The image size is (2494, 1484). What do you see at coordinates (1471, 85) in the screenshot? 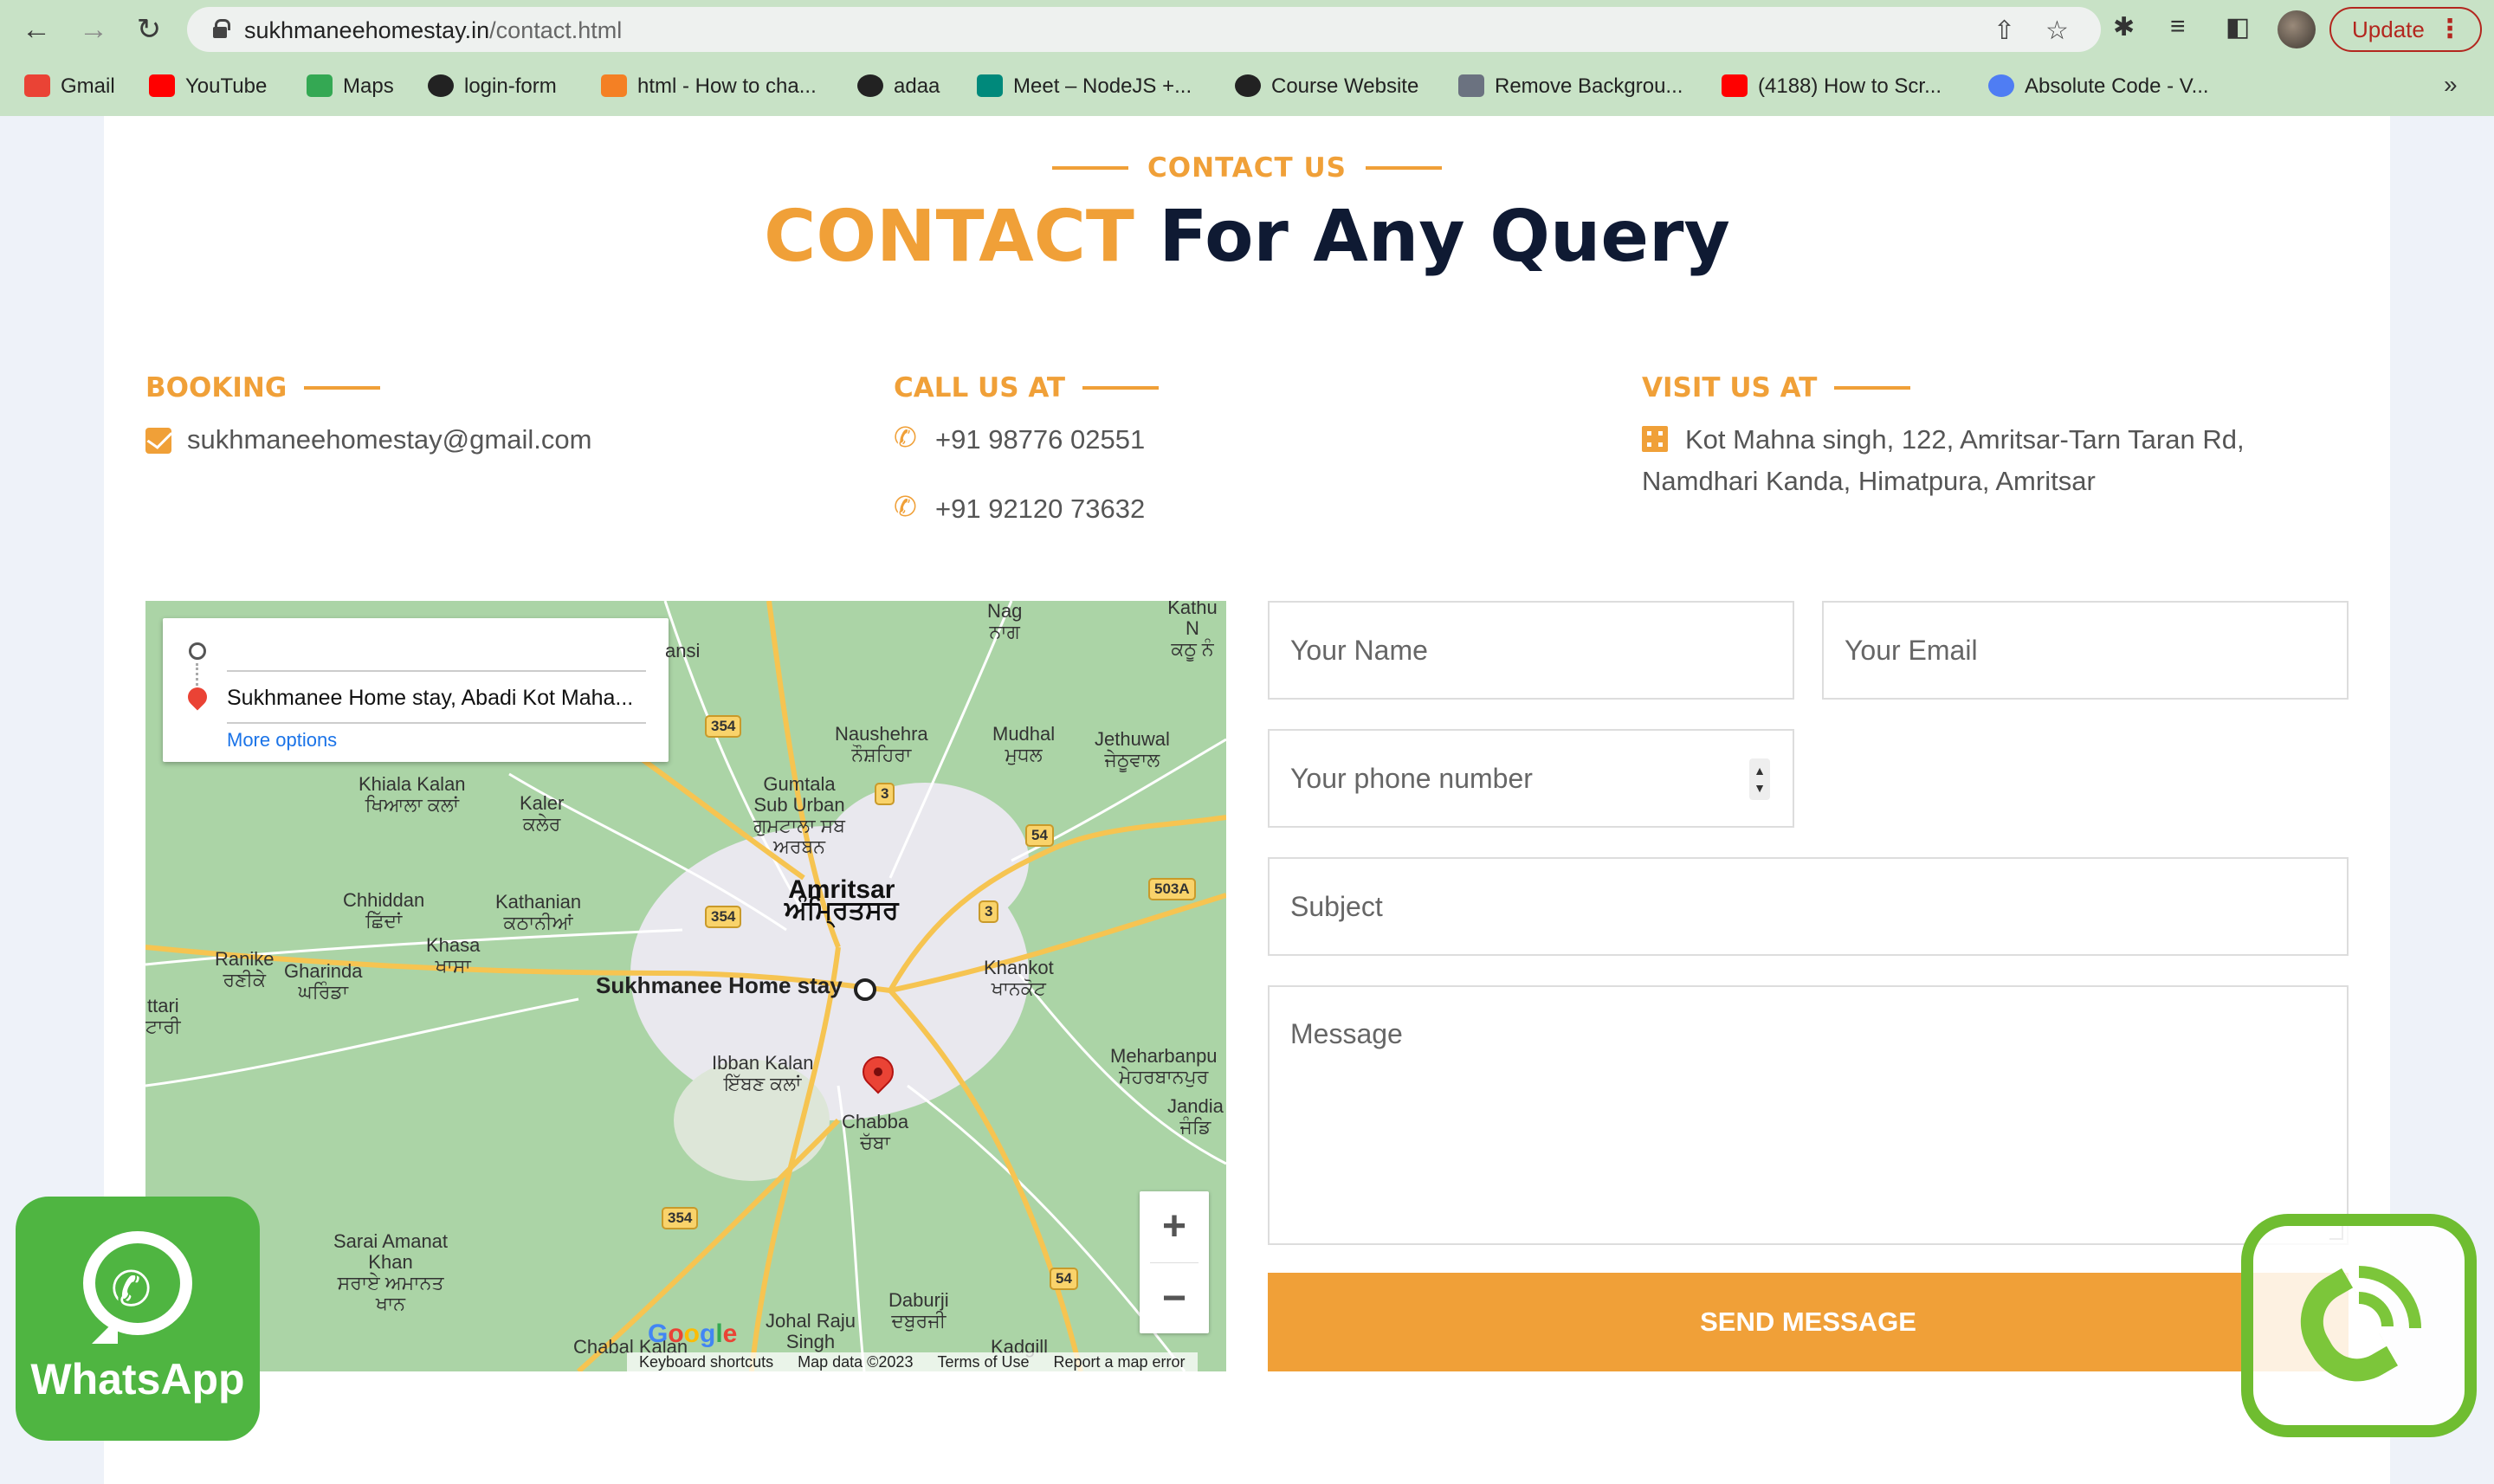
I see `layers-icon` at bounding box center [1471, 85].